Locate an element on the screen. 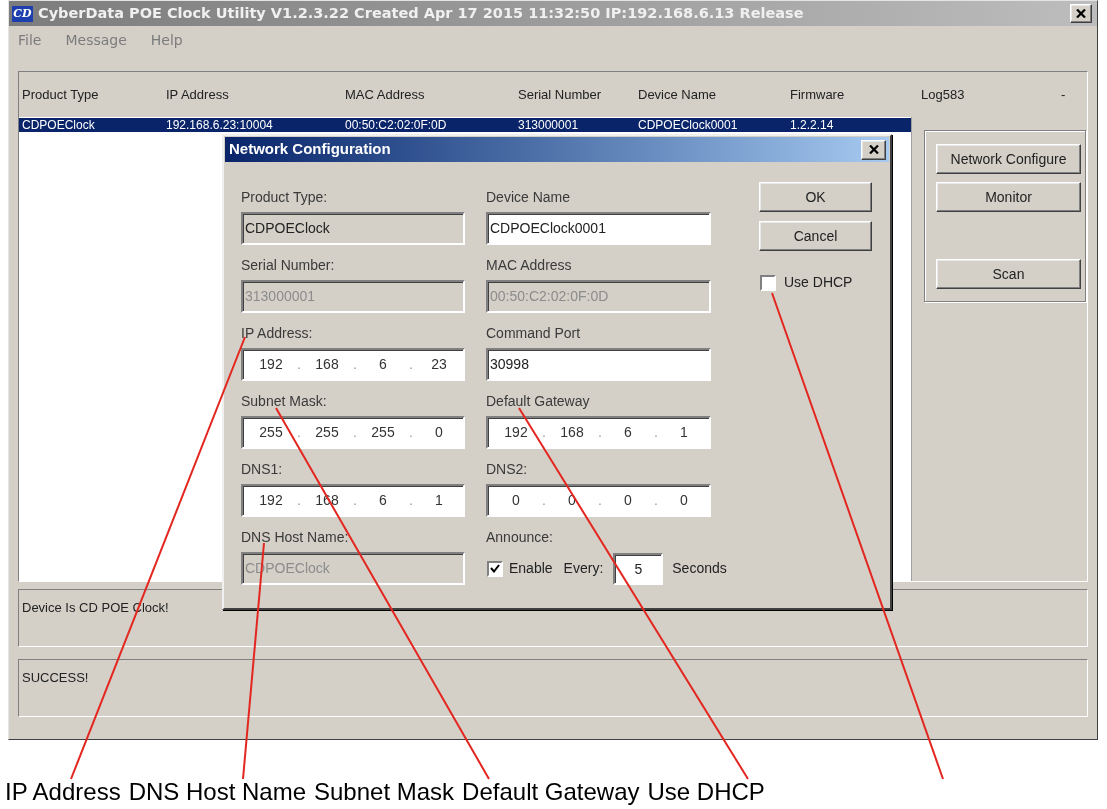 Image resolution: width=1107 pixels, height=809 pixels. table-cell: 1.2.2.14 is located at coordinates (812, 125).